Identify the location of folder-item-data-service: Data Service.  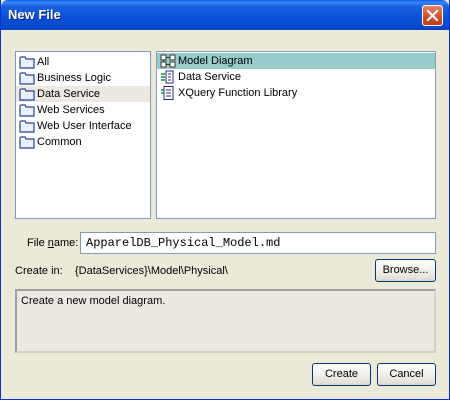
(83, 94).